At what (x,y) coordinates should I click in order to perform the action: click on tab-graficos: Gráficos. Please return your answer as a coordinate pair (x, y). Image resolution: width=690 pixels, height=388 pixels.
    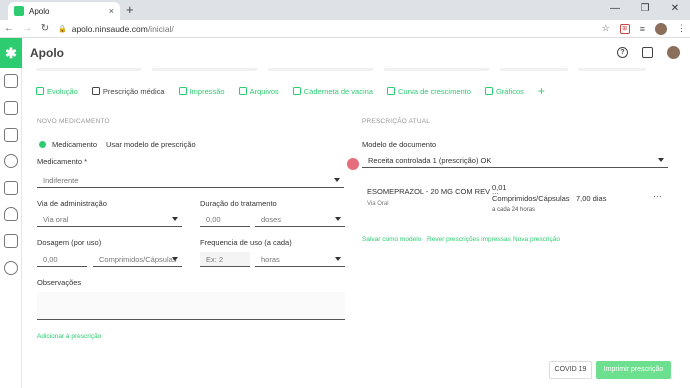
    Looking at the image, I should click on (504, 91).